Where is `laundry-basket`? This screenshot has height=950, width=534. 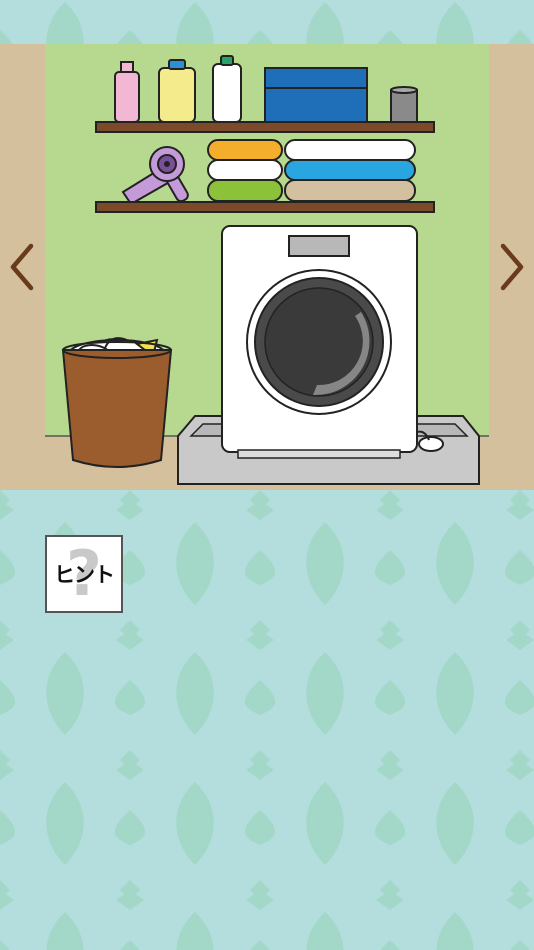
laundry-basket is located at coordinates (117, 402).